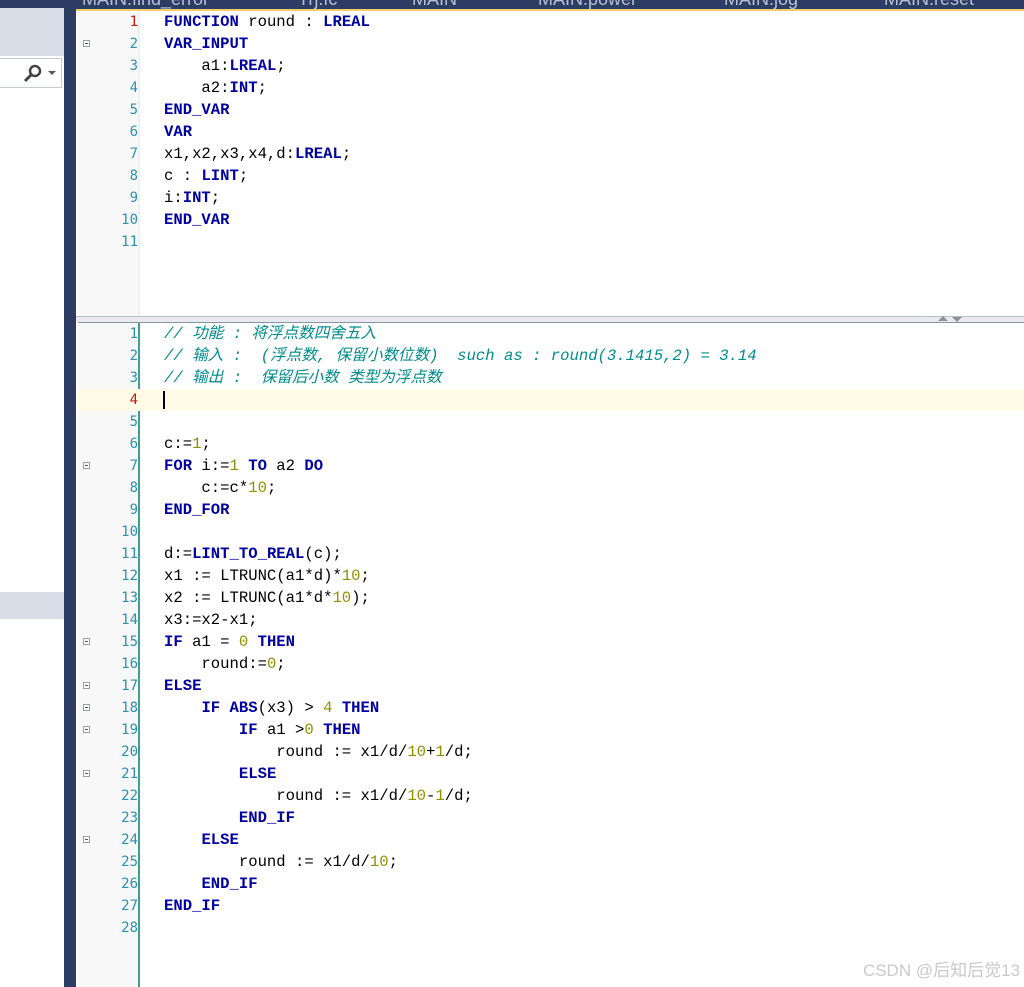 Image resolution: width=1024 pixels, height=987 pixels. Describe the element at coordinates (551, 708) in the screenshot. I see `code-line: 18 IF ABS(x3) > 4 THEN` at that location.